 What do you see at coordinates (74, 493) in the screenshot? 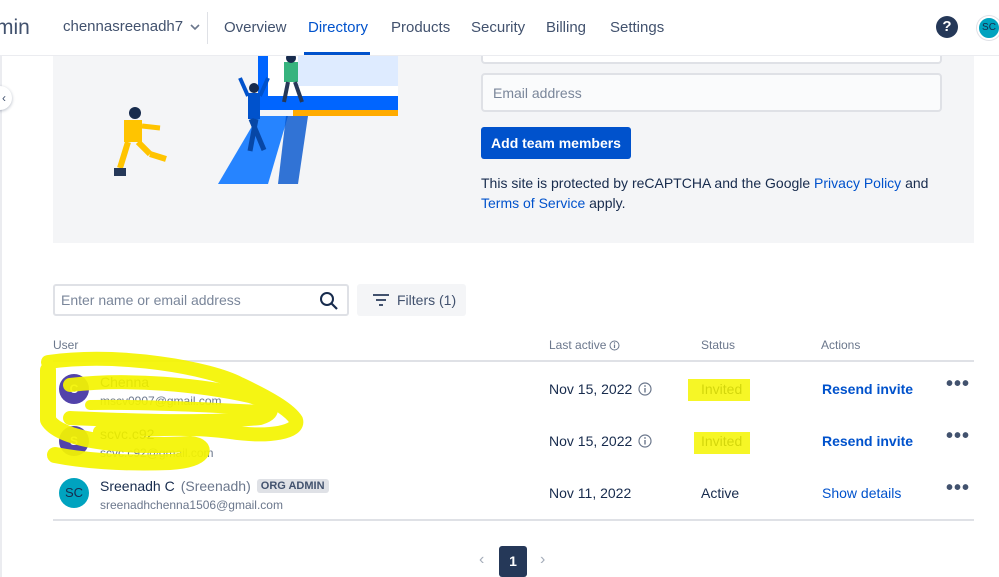
I see `avatar: SC` at bounding box center [74, 493].